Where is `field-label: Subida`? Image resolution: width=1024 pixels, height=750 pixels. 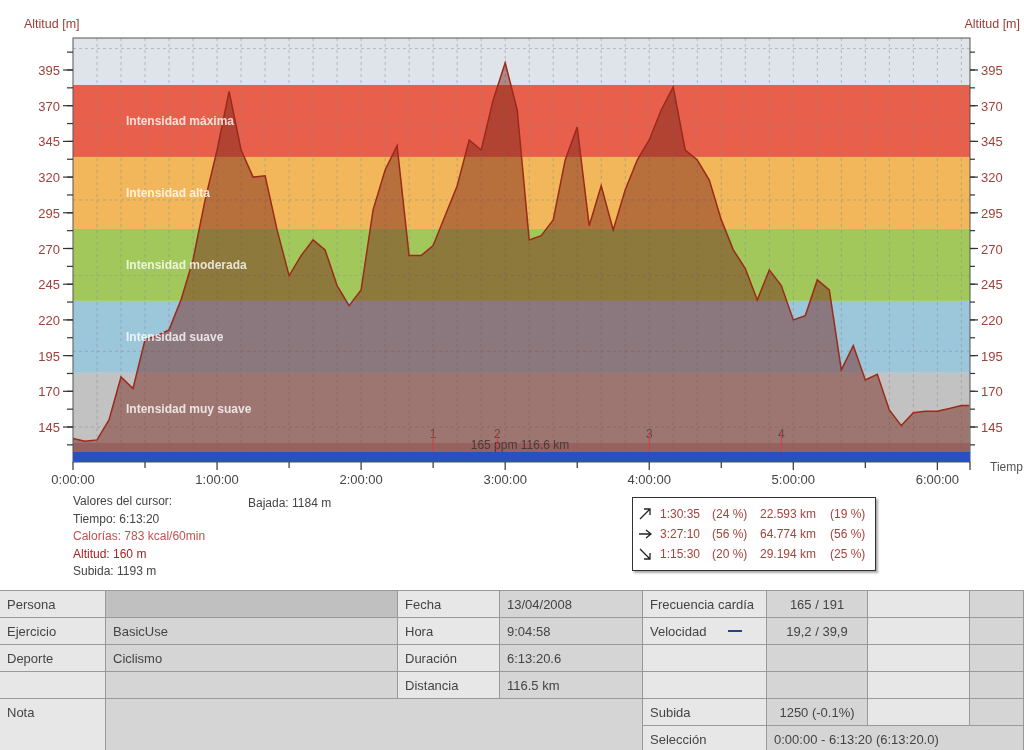
field-label: Subida is located at coordinates (705, 712).